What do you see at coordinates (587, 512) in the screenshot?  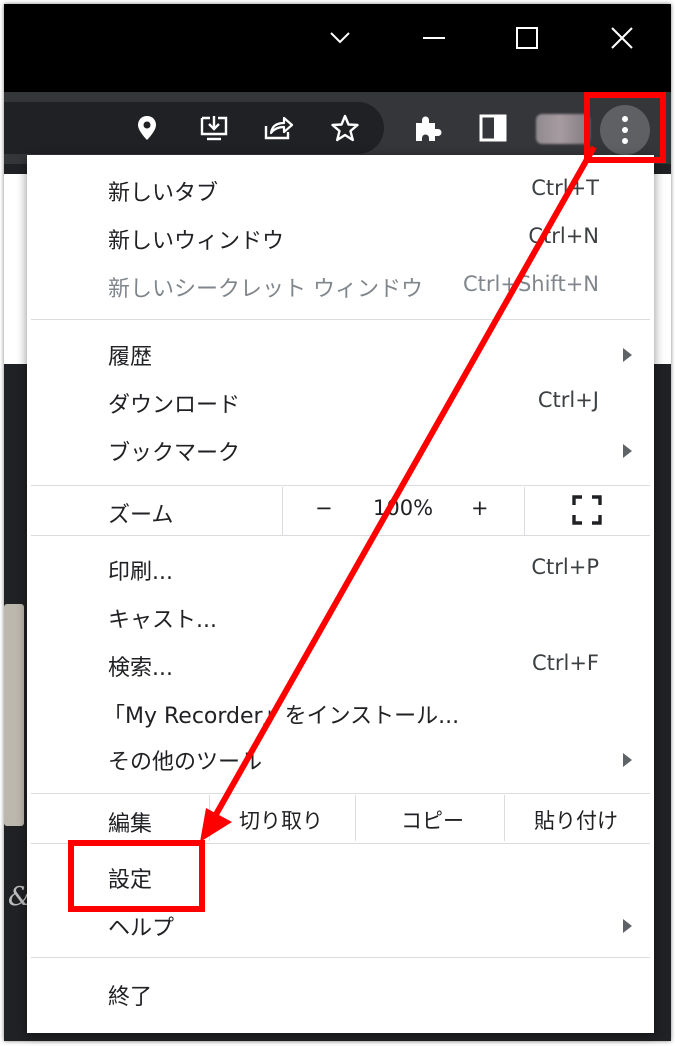 I see `fullscreen-icon` at bounding box center [587, 512].